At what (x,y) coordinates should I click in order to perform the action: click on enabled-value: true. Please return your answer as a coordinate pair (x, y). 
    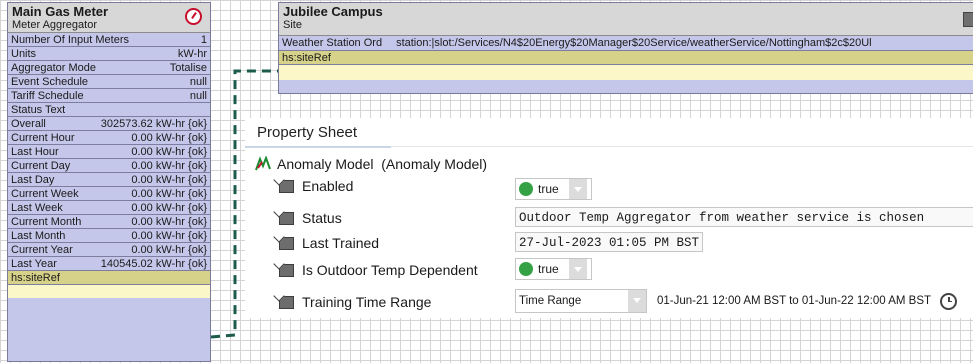
    Looking at the image, I should click on (548, 189).